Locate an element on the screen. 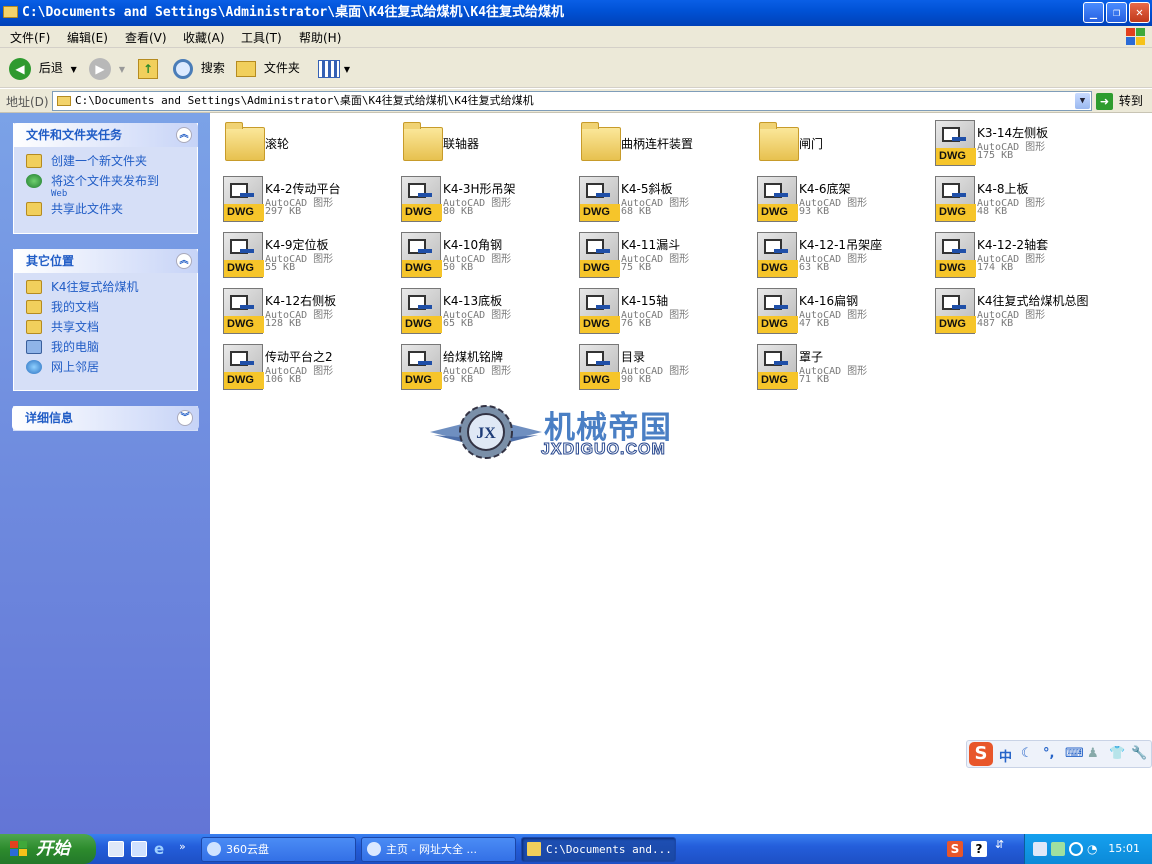 This screenshot has height=864, width=1152. file-size: 106 KB is located at coordinates (283, 379).